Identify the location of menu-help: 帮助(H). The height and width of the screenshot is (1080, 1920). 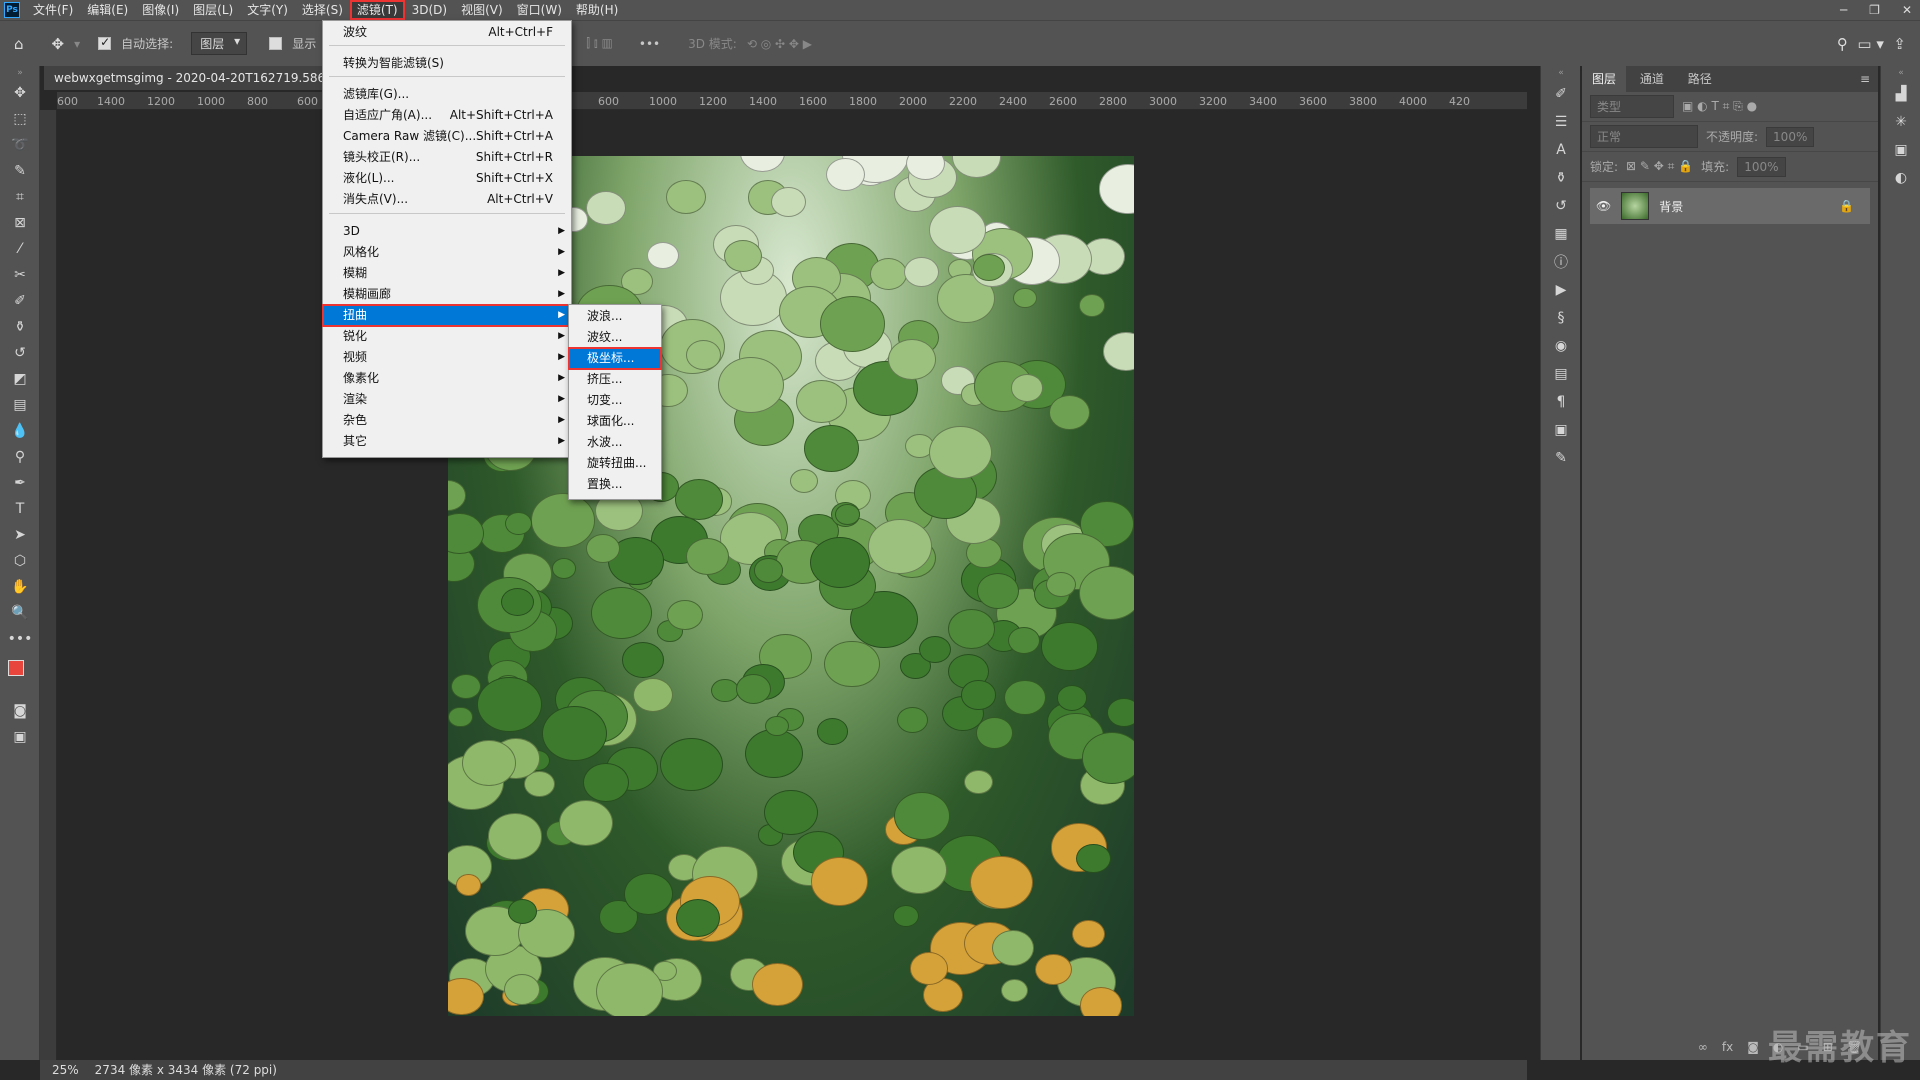
(597, 10).